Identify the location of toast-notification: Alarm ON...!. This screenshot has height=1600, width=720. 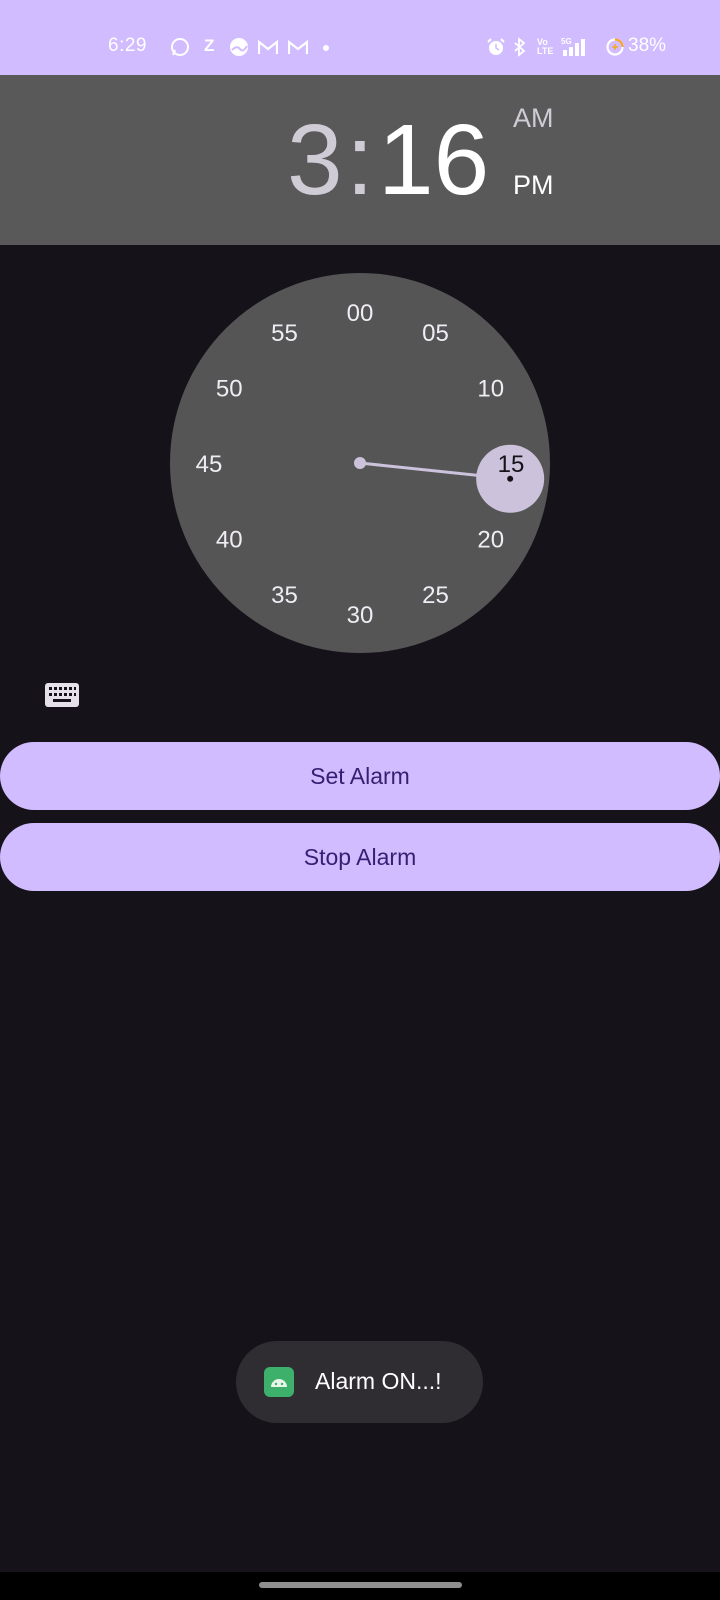
(359, 1382).